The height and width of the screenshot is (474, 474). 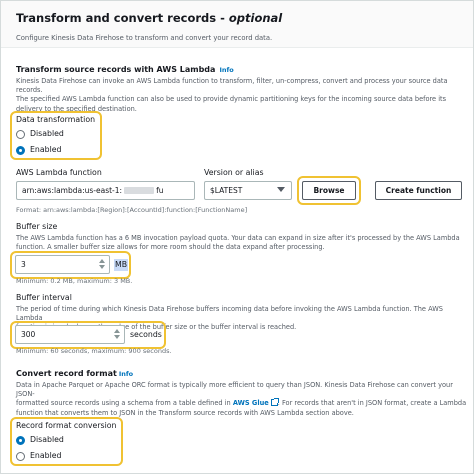 I want to click on lambda-function-label: AWS Lambda function, so click(x=59, y=172).